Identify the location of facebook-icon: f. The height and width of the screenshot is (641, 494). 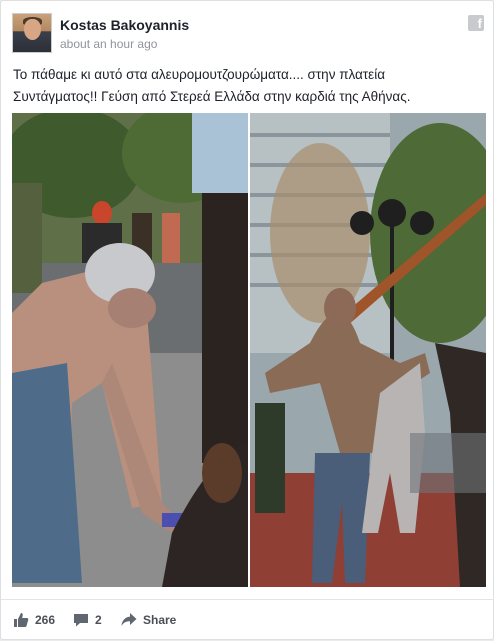
(476, 23).